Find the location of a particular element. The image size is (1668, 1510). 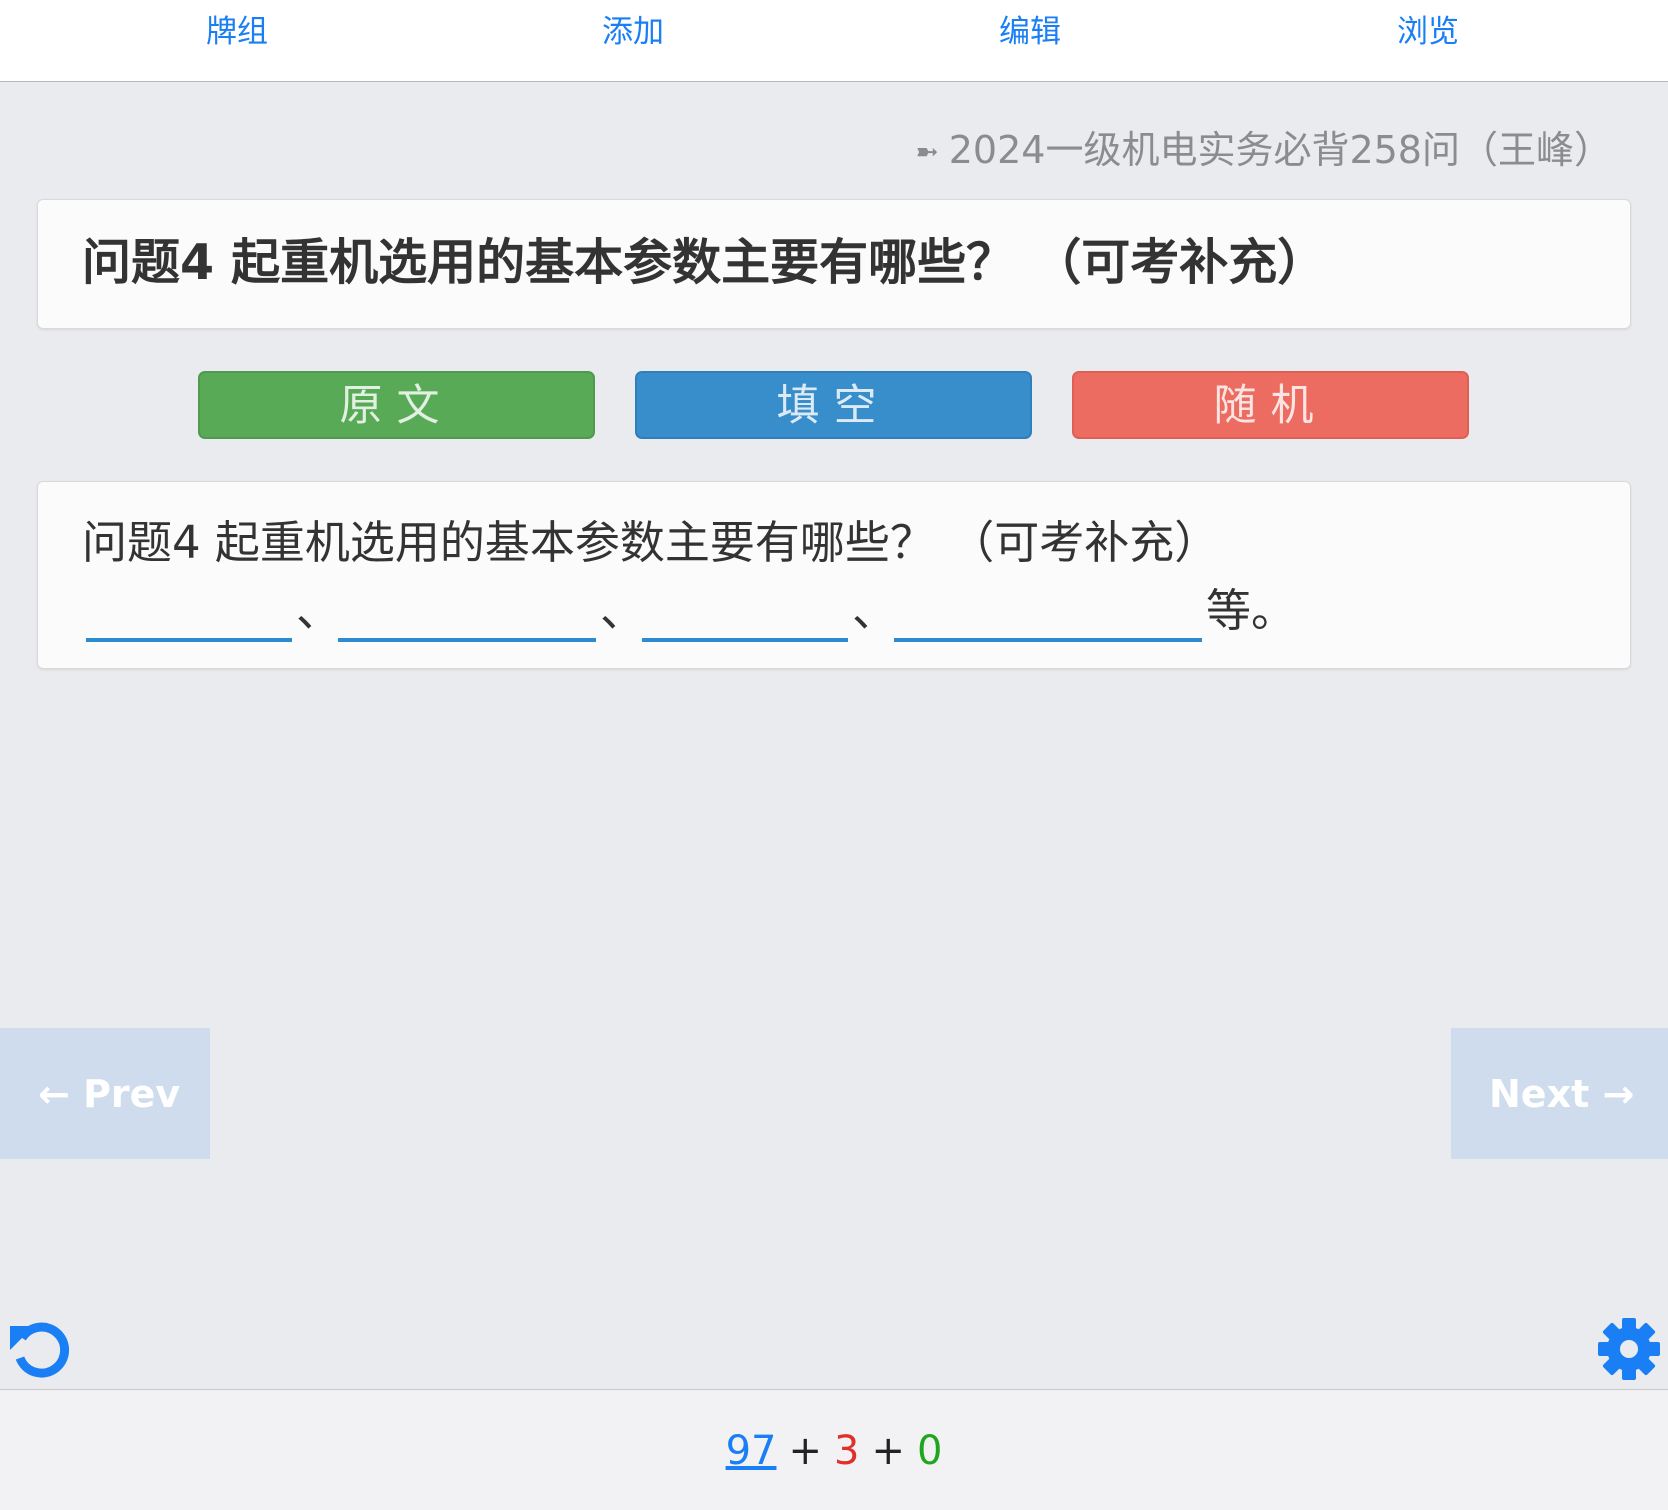

cloze-button: 填空 is located at coordinates (833, 405).